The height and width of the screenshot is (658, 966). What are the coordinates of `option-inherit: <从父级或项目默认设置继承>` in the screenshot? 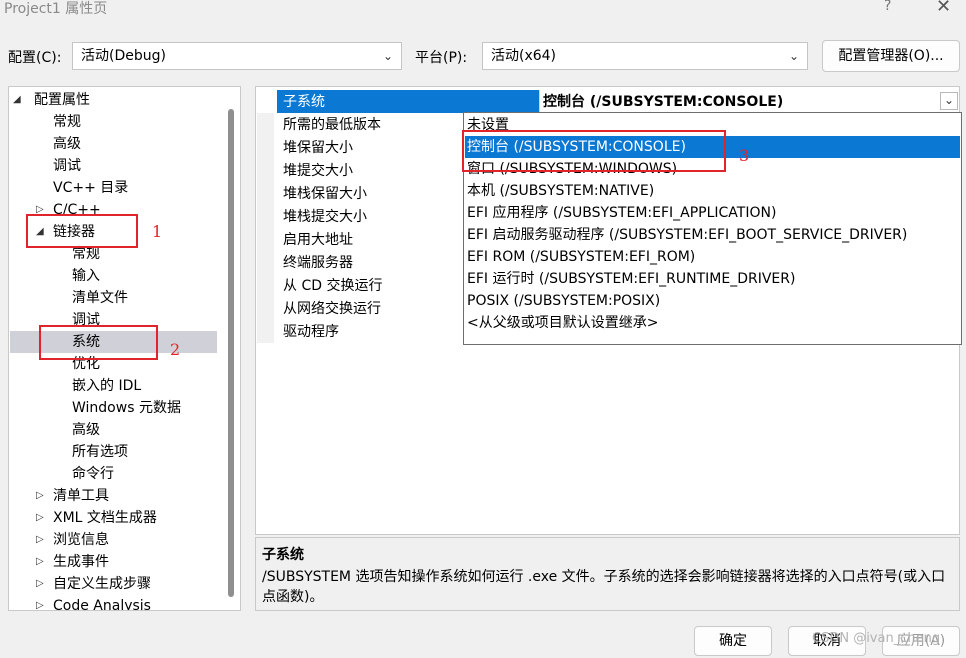 It's located at (562, 323).